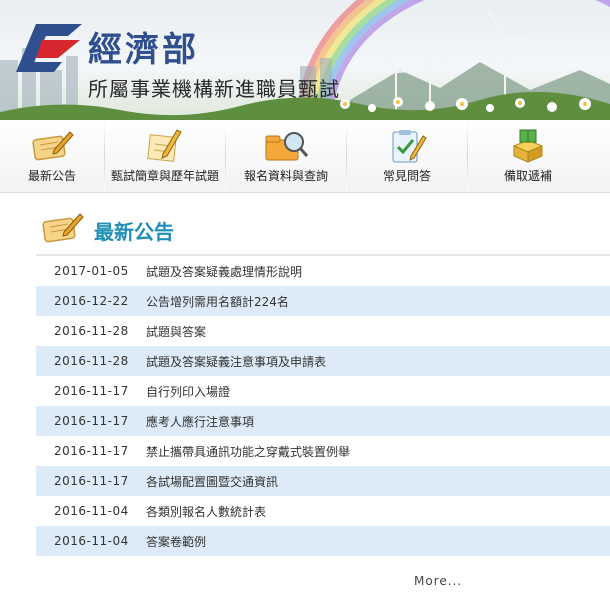 This screenshot has width=610, height=597. Describe the element at coordinates (378, 541) in the screenshot. I see `announcement-title: 答案卷範例` at that location.